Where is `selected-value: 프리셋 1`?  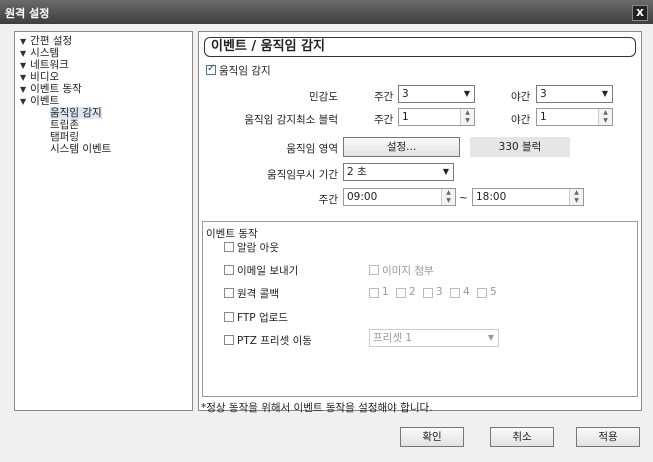
selected-value: 프리셋 1 is located at coordinates (392, 338).